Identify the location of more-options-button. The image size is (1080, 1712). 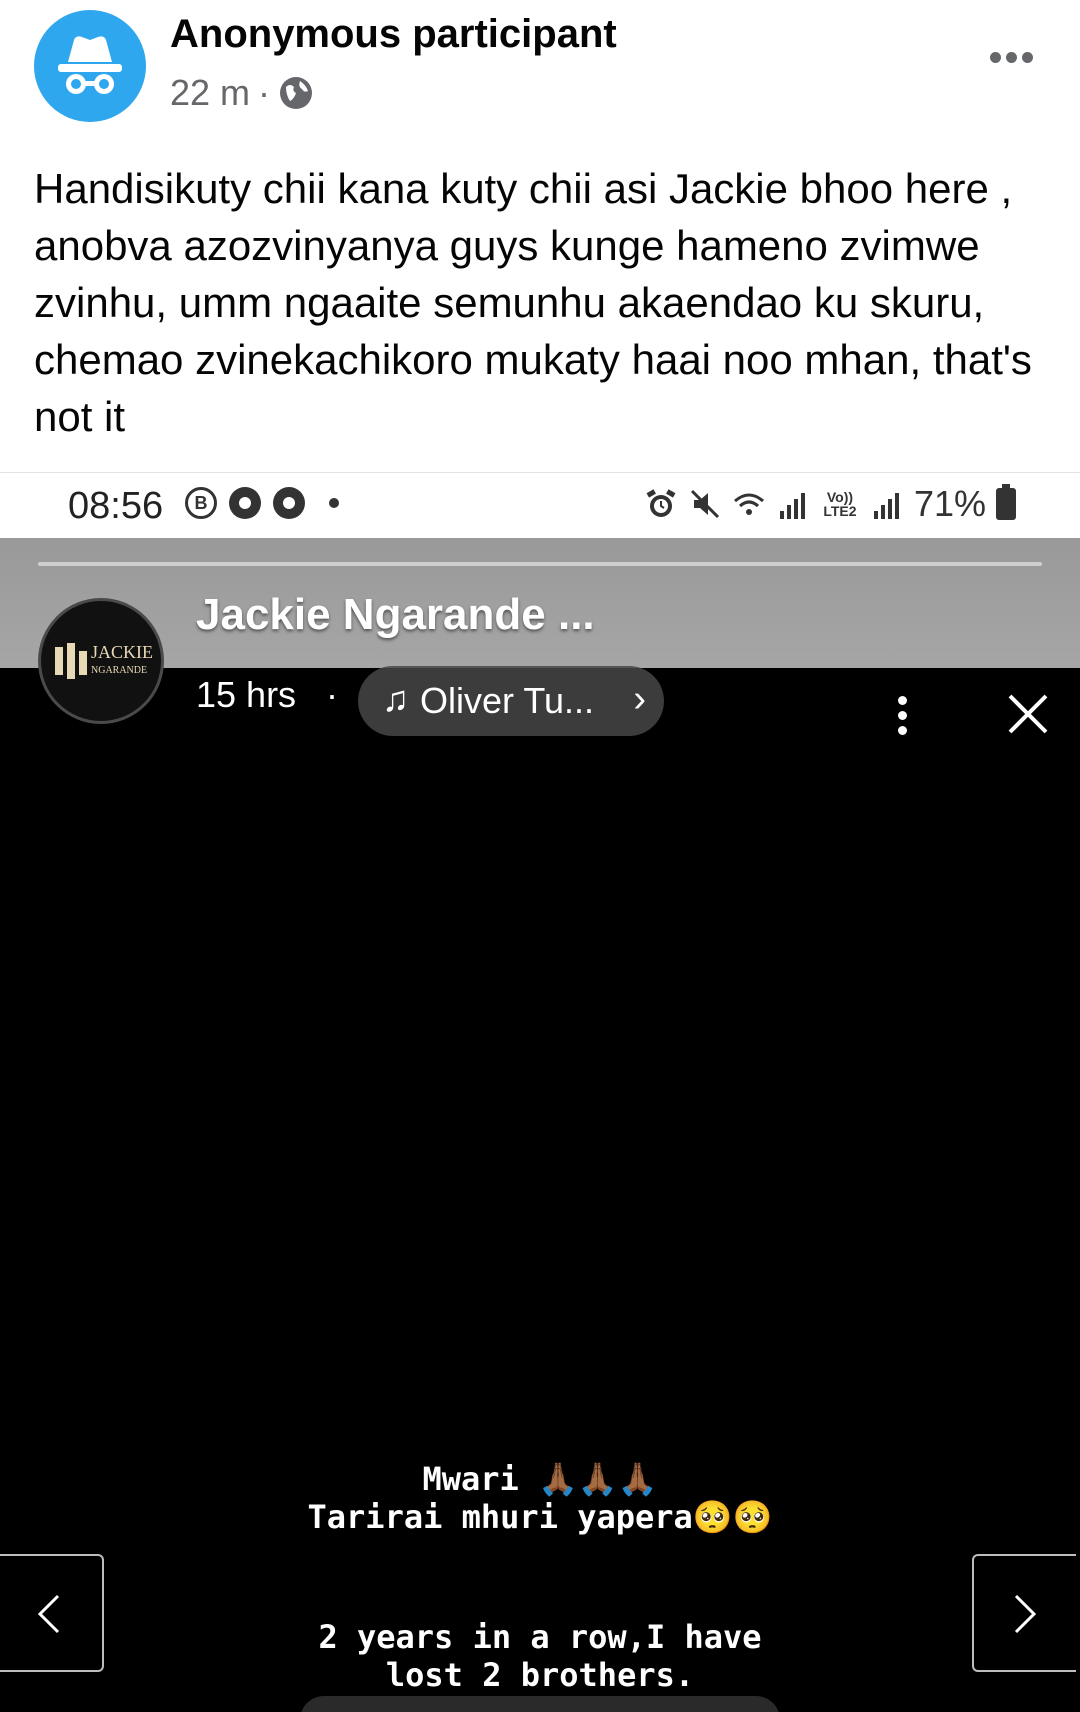
(1020, 65).